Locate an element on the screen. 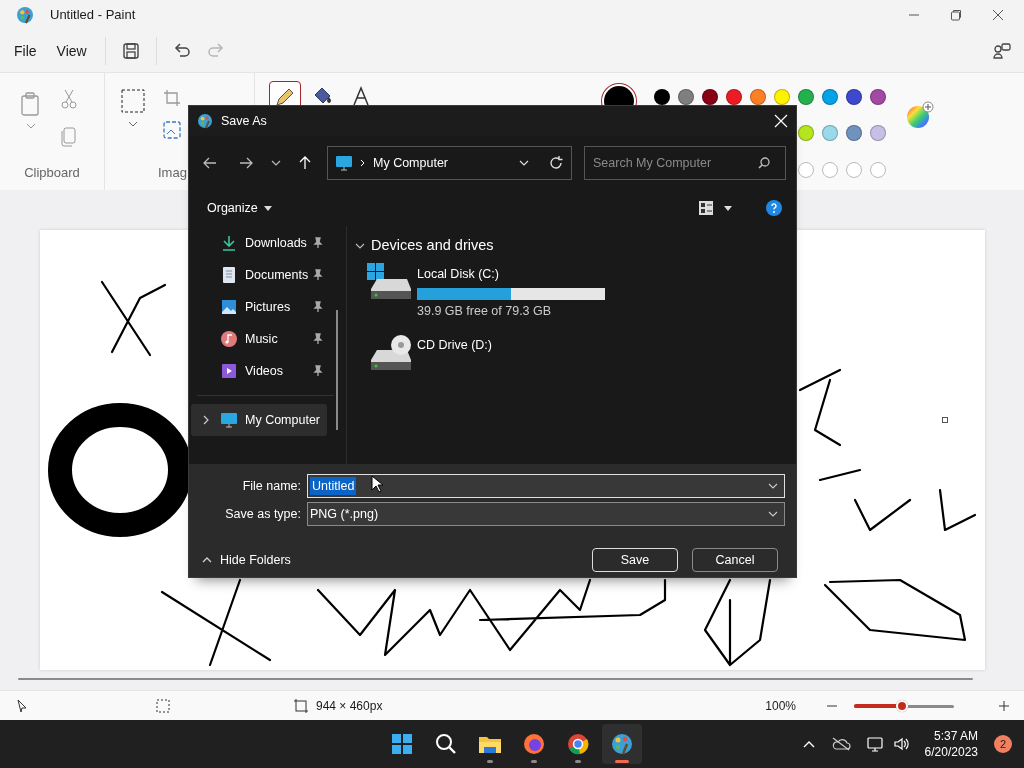 This screenshot has height=768, width=1024. nav-item: Music is located at coordinates (259, 339).